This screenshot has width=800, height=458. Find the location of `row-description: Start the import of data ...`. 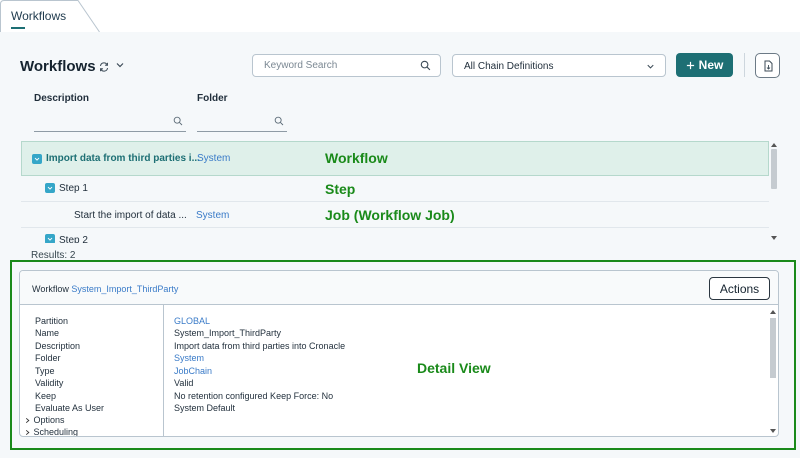

row-description: Start the import of data ... is located at coordinates (130, 215).